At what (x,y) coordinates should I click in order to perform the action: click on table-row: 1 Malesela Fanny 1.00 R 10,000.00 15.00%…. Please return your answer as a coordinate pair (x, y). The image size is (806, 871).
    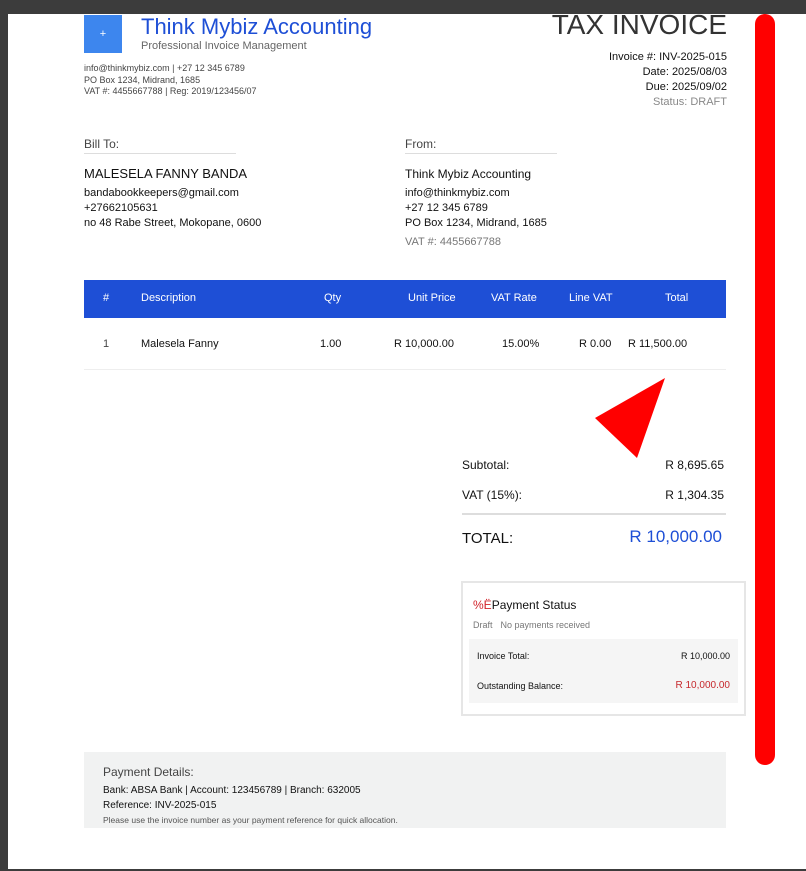
    Looking at the image, I should click on (405, 344).